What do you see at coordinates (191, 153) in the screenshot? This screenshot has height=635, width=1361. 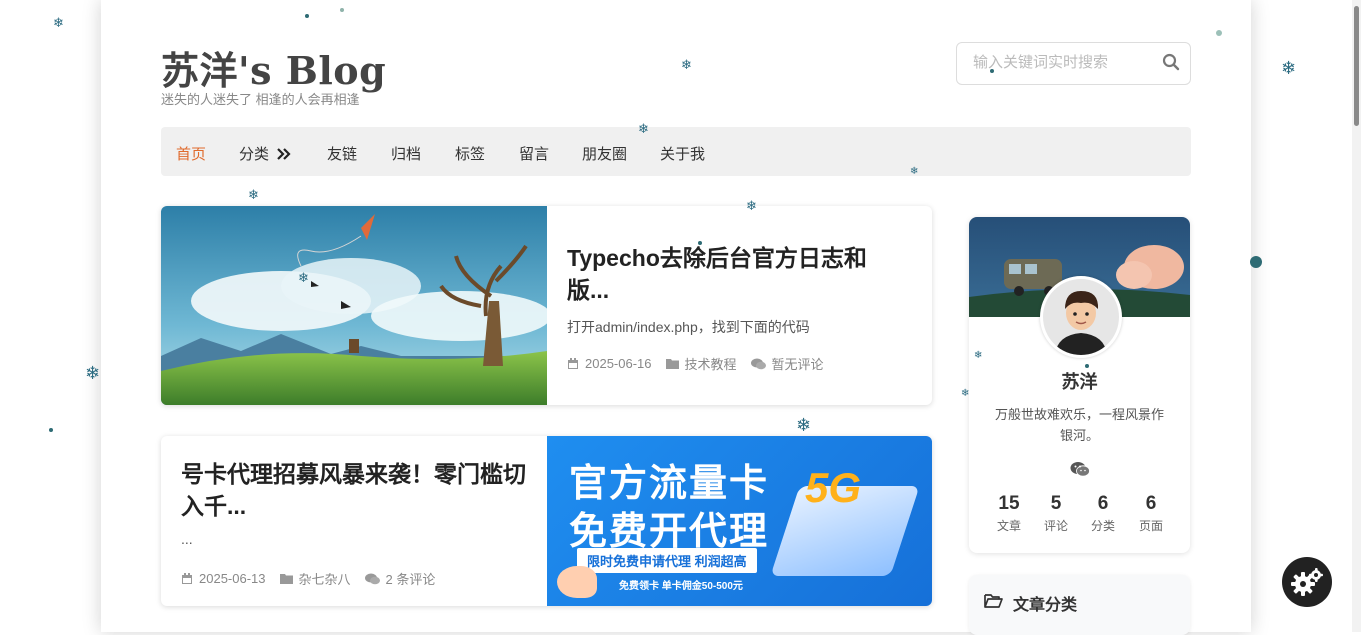 I see `nav-item-home: 首页` at bounding box center [191, 153].